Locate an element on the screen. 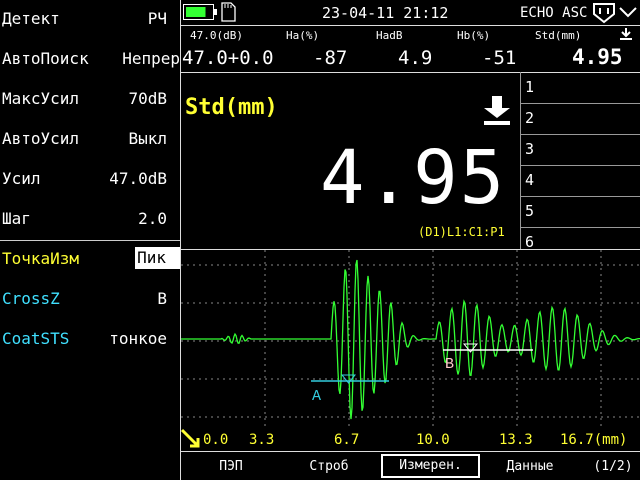 This screenshot has width=640, height=480. hold-icon is located at coordinates (626, 34).